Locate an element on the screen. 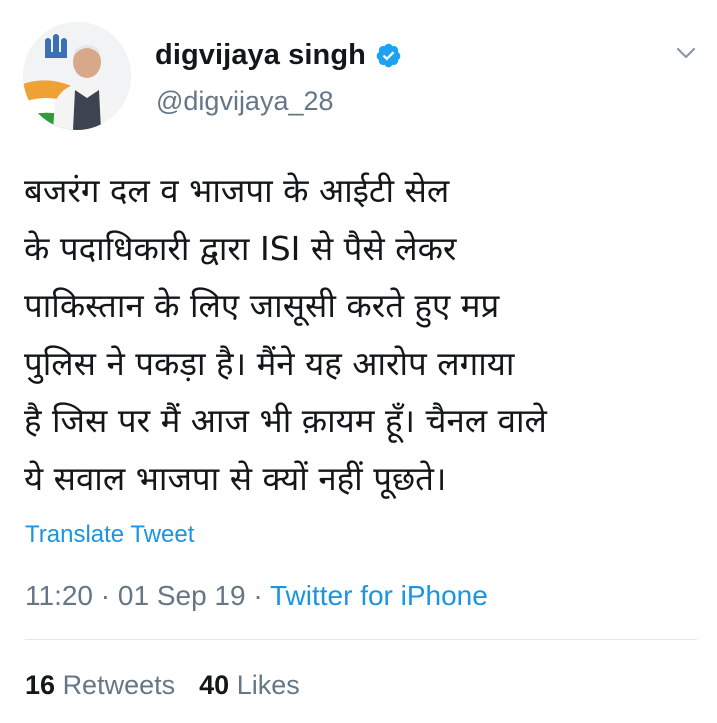 This screenshot has width=717, height=723. tweet-date: 01 Sep 19 is located at coordinates (182, 595).